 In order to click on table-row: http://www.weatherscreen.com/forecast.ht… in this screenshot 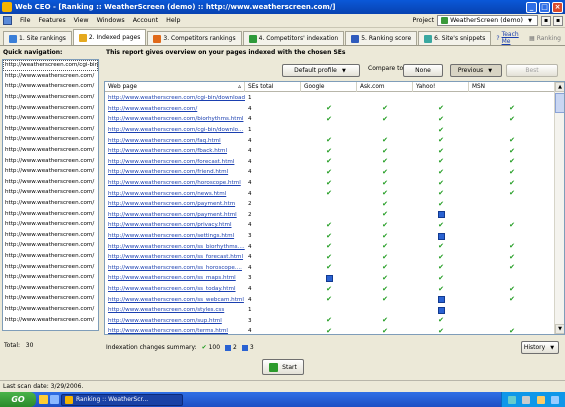, I will do `click(330, 162)`.